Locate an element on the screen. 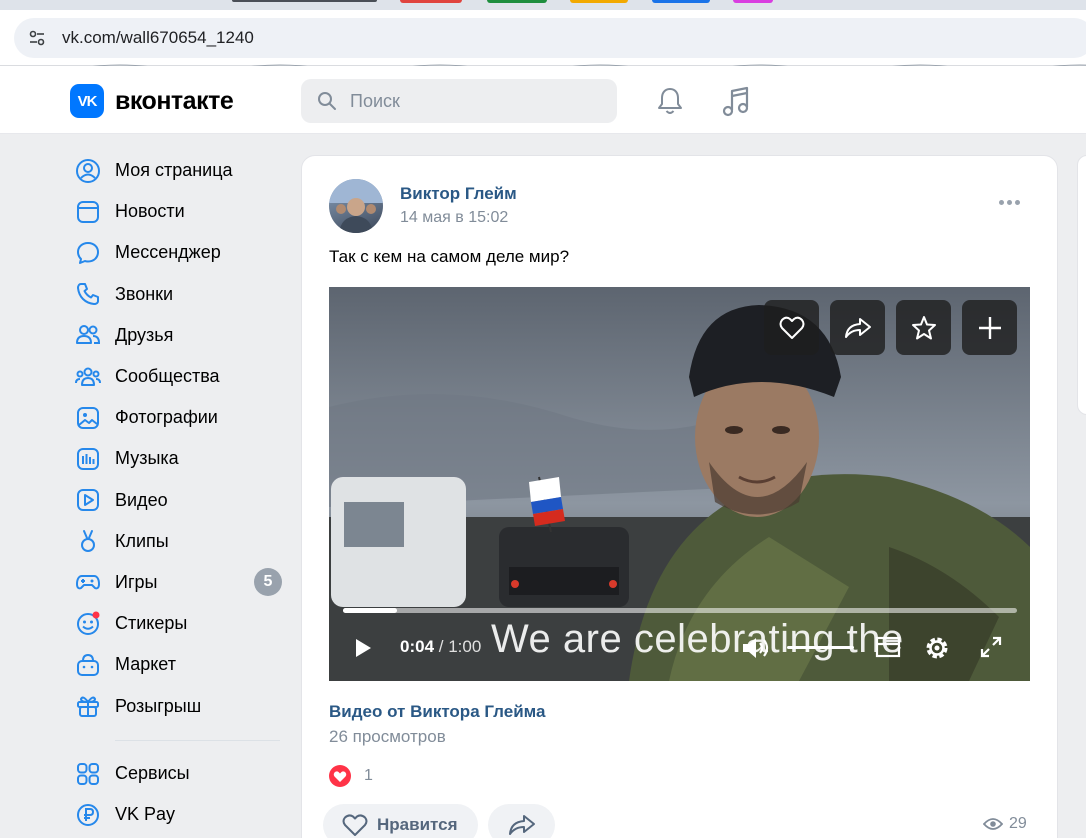  url-text: vk.com/wall670654_1240 is located at coordinates (158, 38).